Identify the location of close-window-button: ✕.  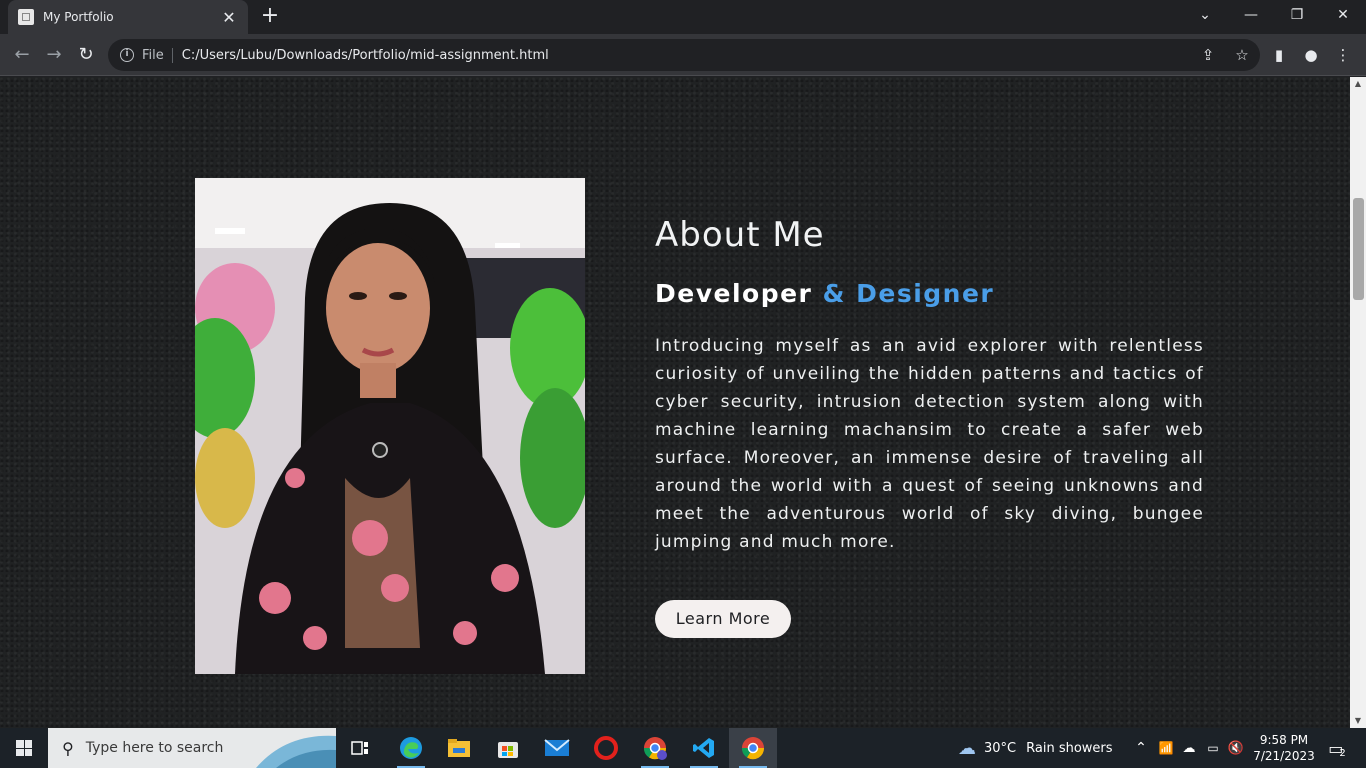
(1343, 15).